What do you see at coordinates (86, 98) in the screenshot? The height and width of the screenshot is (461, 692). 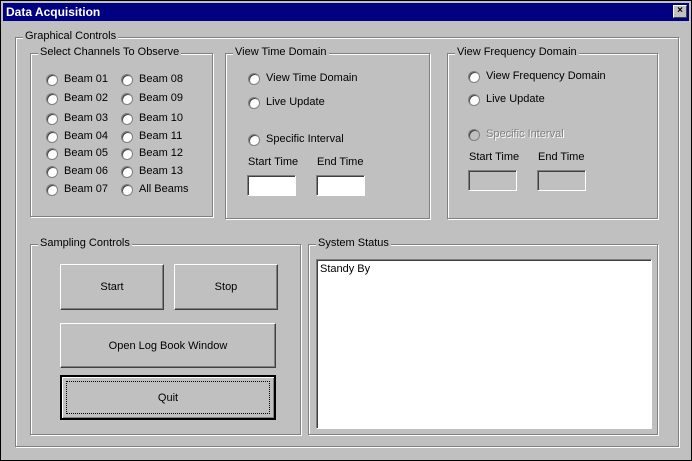 I see `radio-label: Beam 02` at bounding box center [86, 98].